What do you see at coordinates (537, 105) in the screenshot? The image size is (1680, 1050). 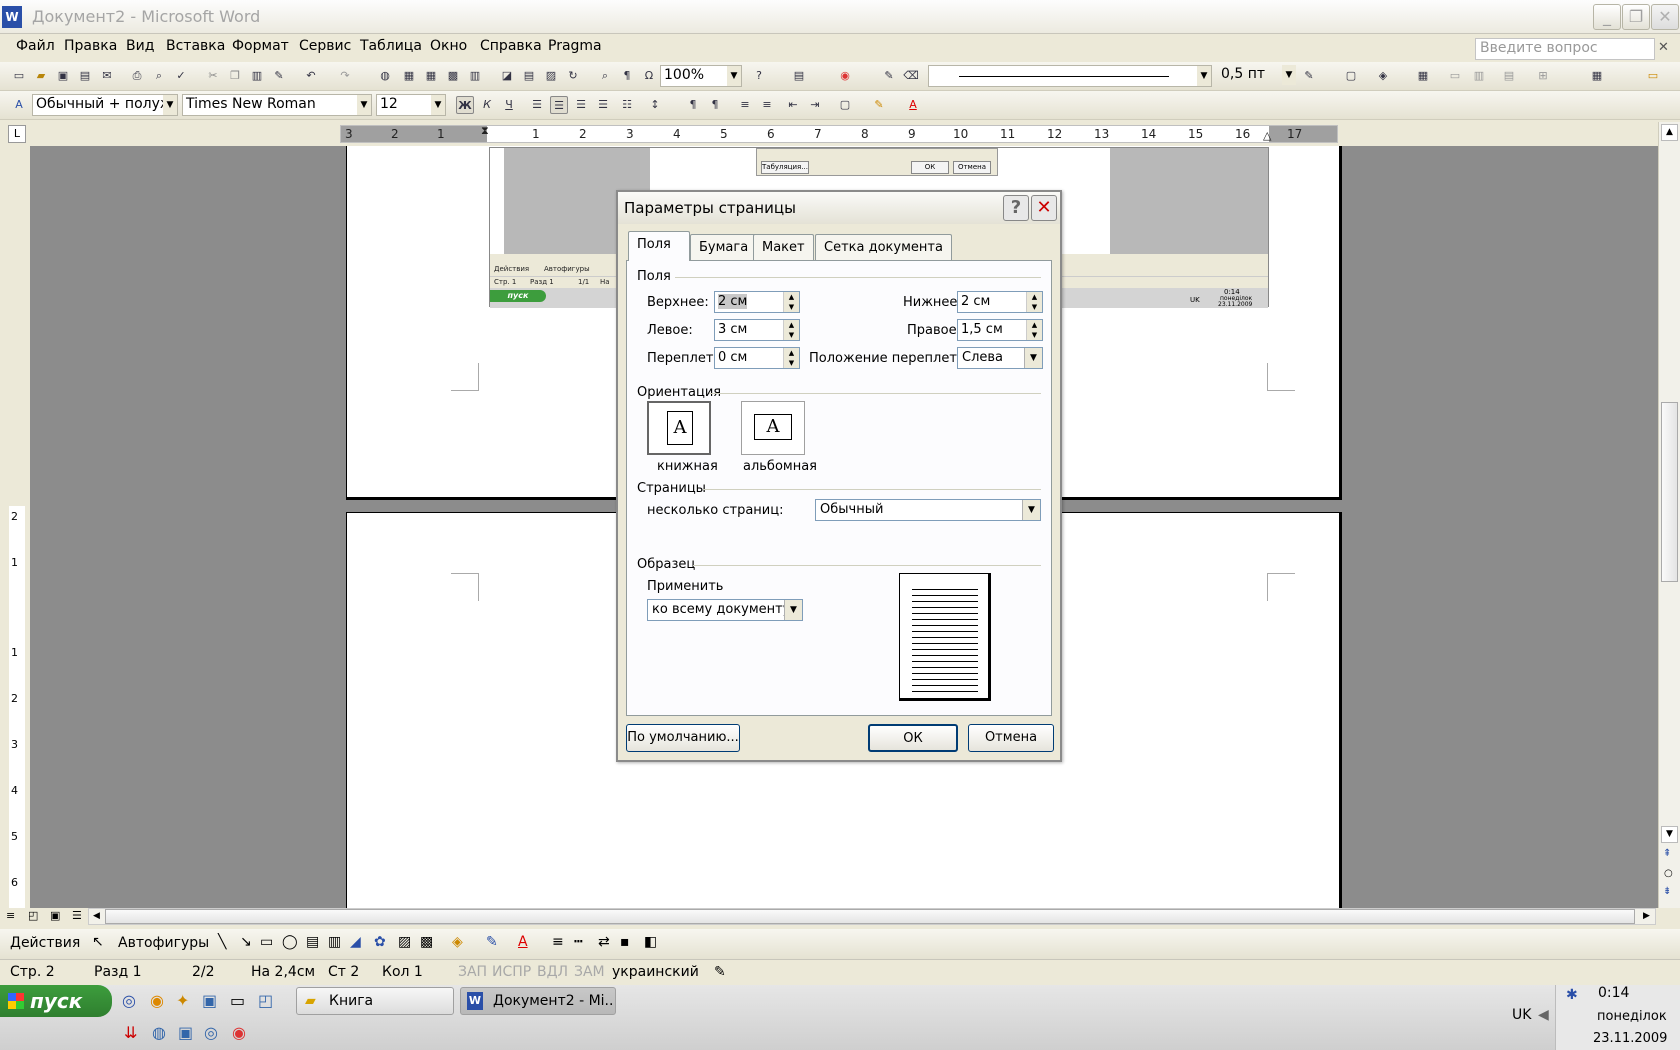 I see `align-left-icon: ☰` at bounding box center [537, 105].